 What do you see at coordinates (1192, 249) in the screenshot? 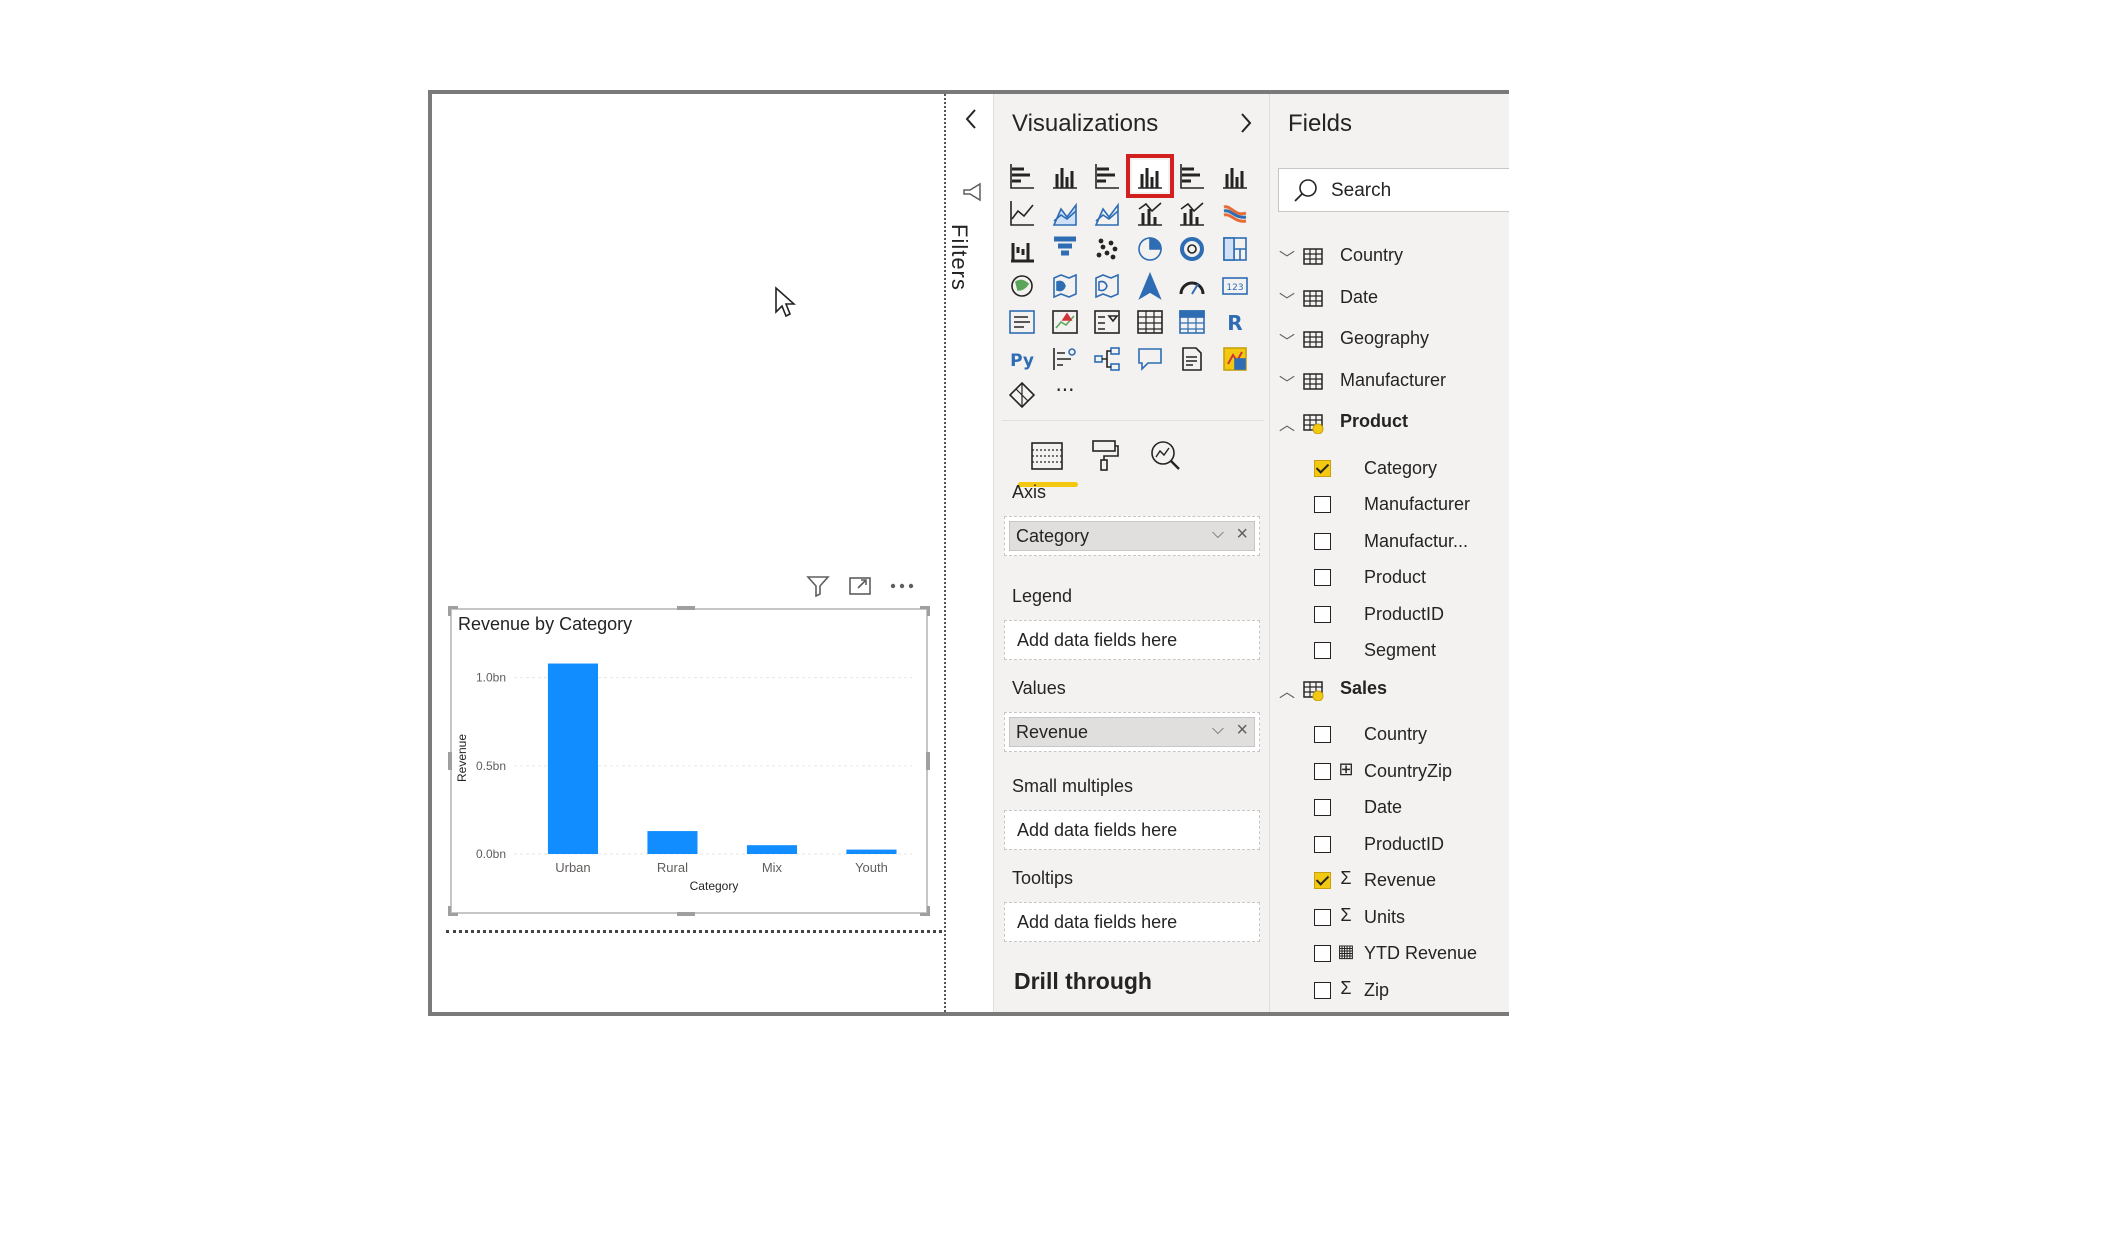
I see `donut-chart-icon` at bounding box center [1192, 249].